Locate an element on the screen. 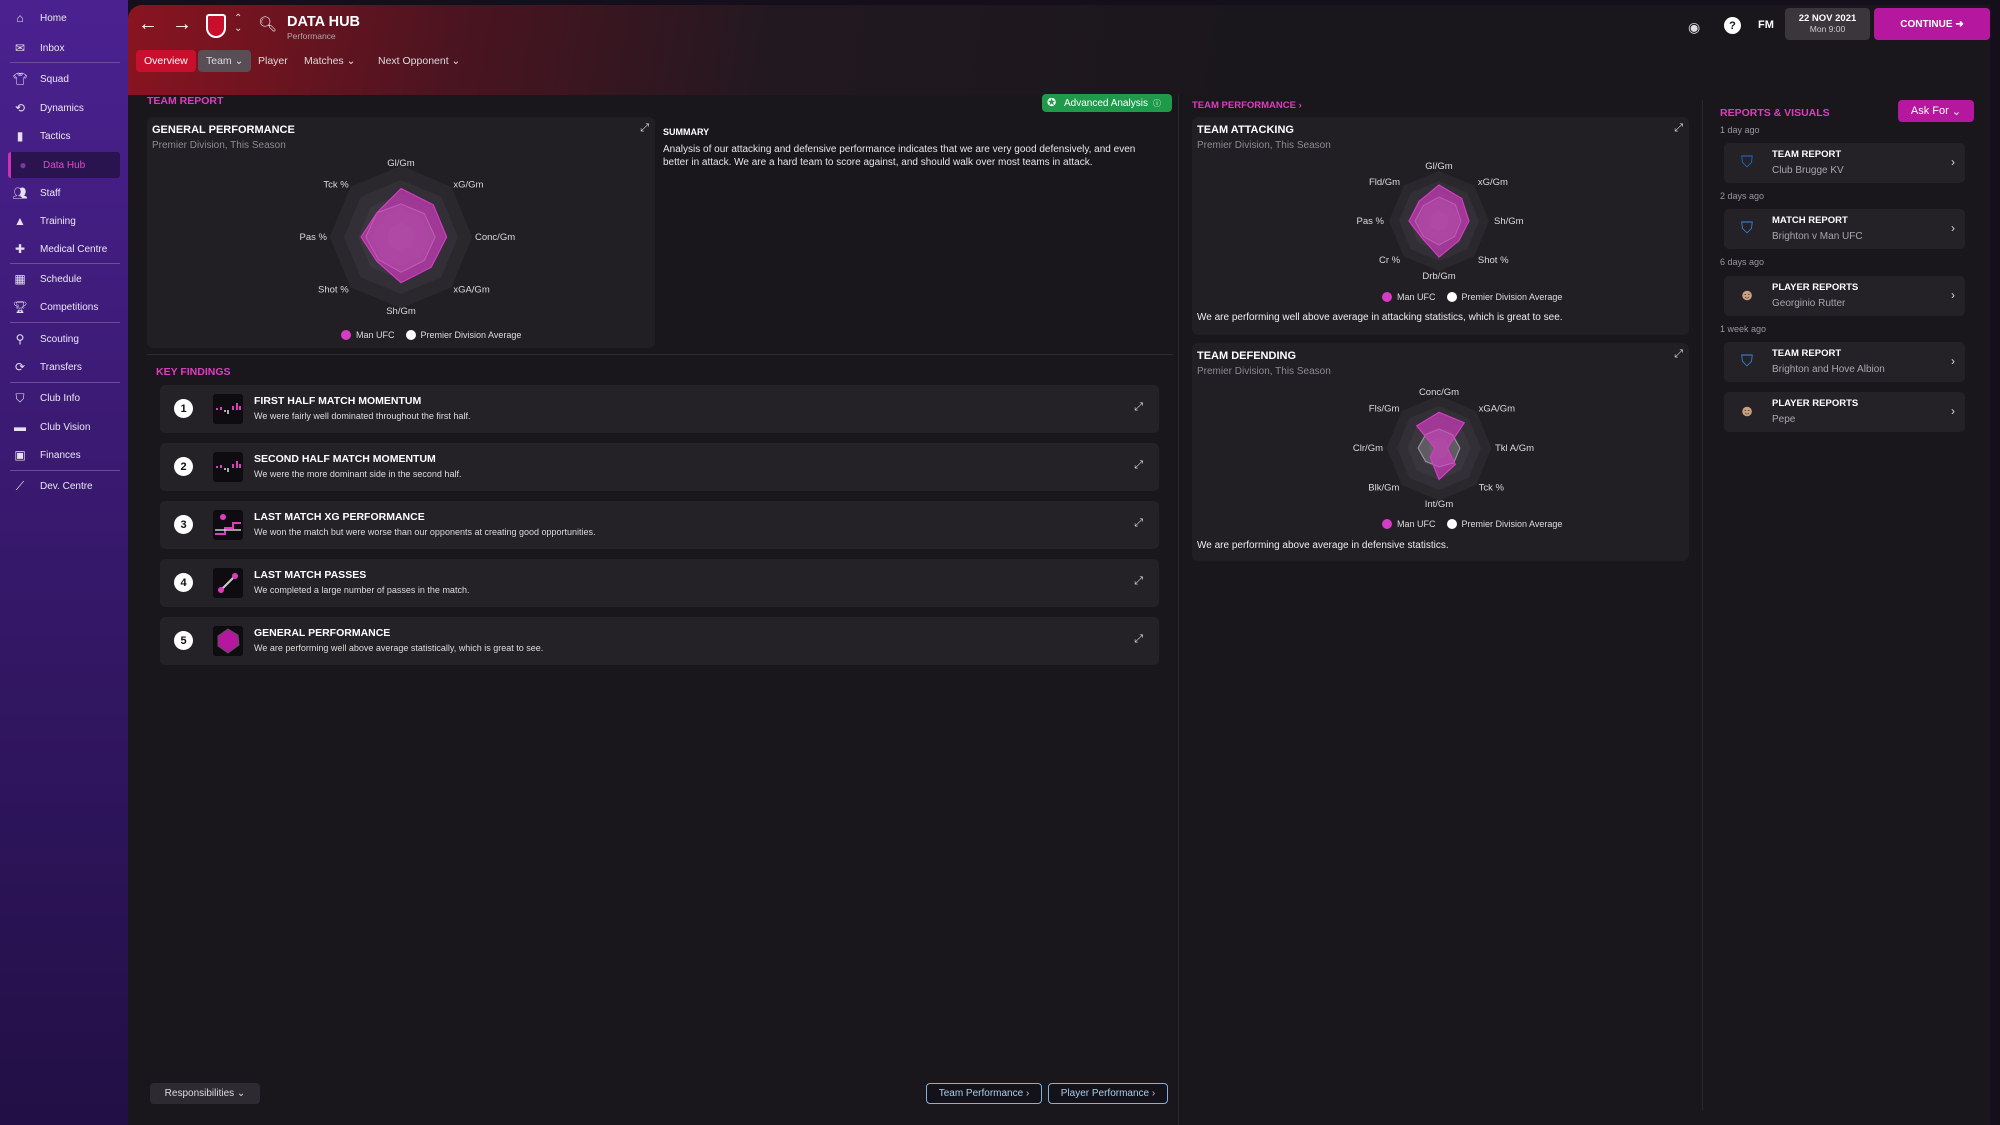  report-item: ⛉ TEAM REPORT Club Brugge KV › is located at coordinates (1844, 163).